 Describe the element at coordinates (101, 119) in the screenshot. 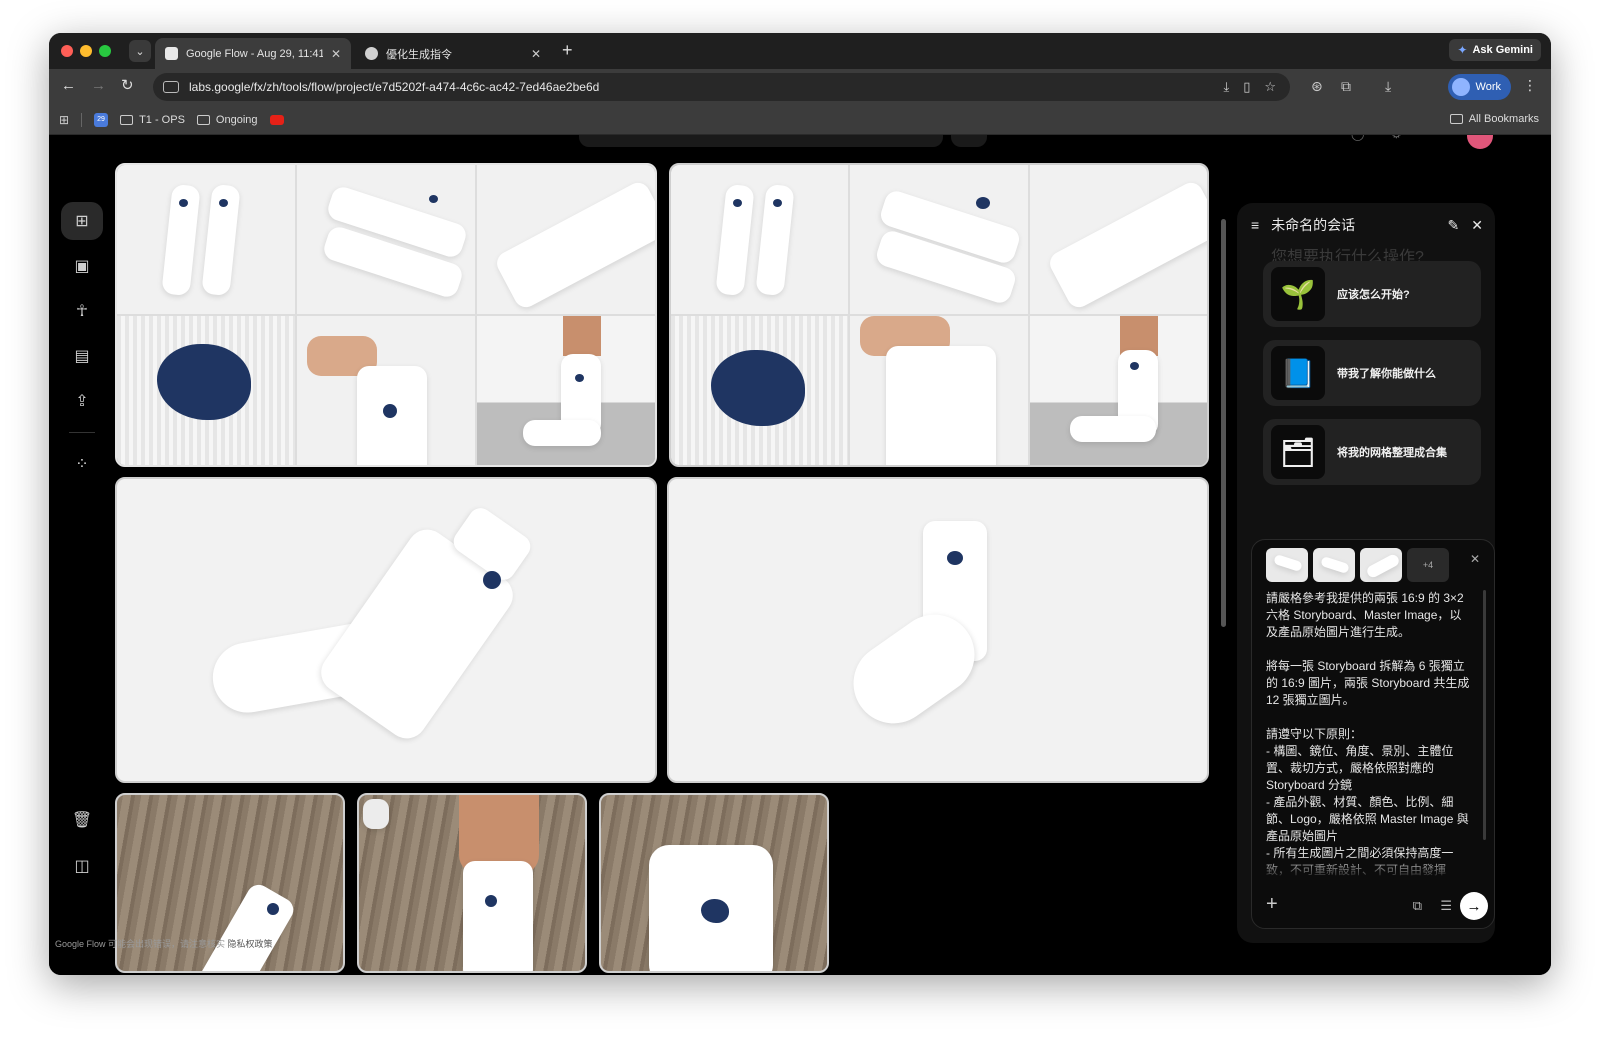

I see `calendar-icon: 29` at that location.